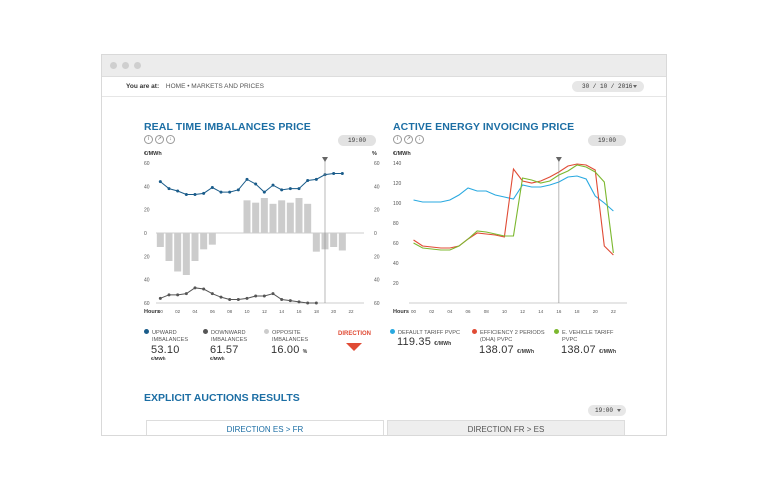  Describe the element at coordinates (607, 410) in the screenshot. I see `auctions-time-selector: 19:00` at that location.